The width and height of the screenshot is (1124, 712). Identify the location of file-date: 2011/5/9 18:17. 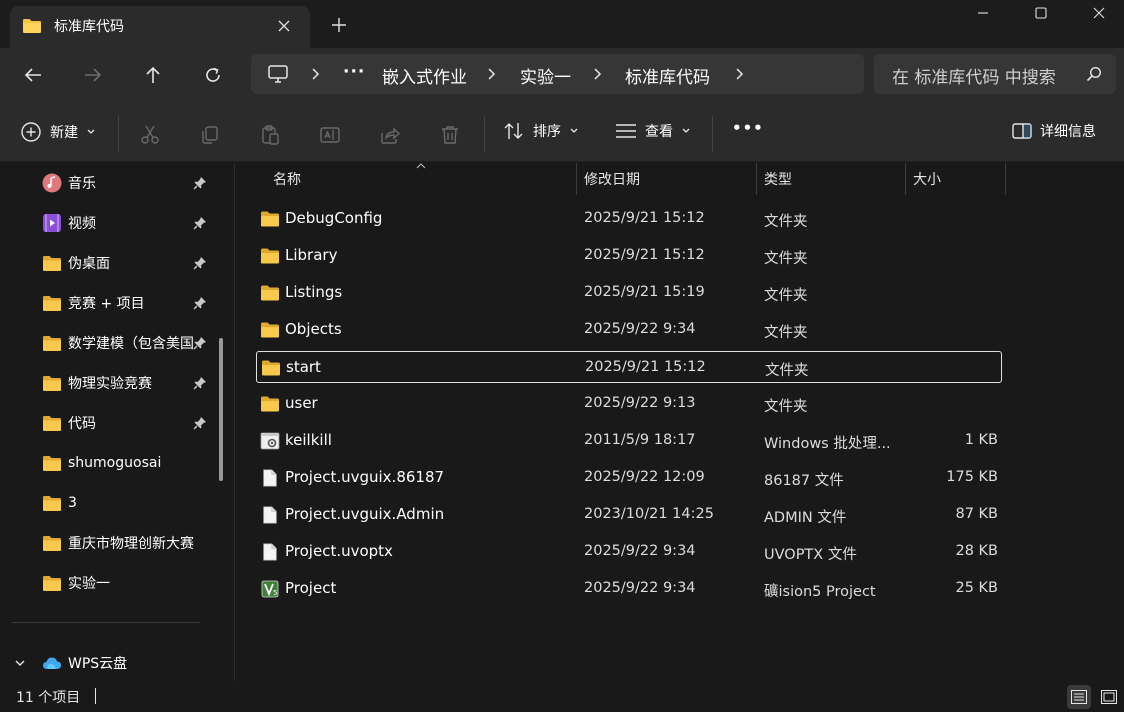
(640, 440).